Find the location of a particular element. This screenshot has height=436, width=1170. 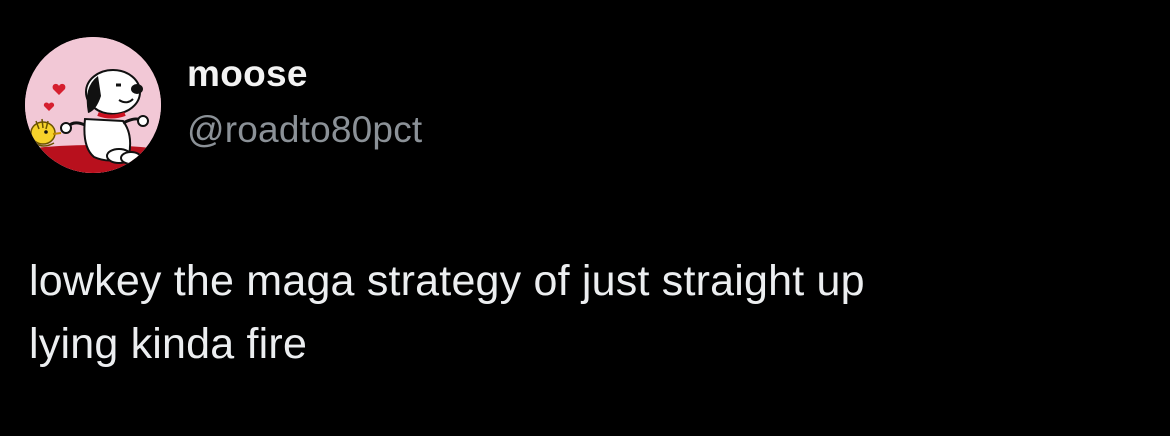

tweet-text-line: lying kinda fire is located at coordinates (168, 344).